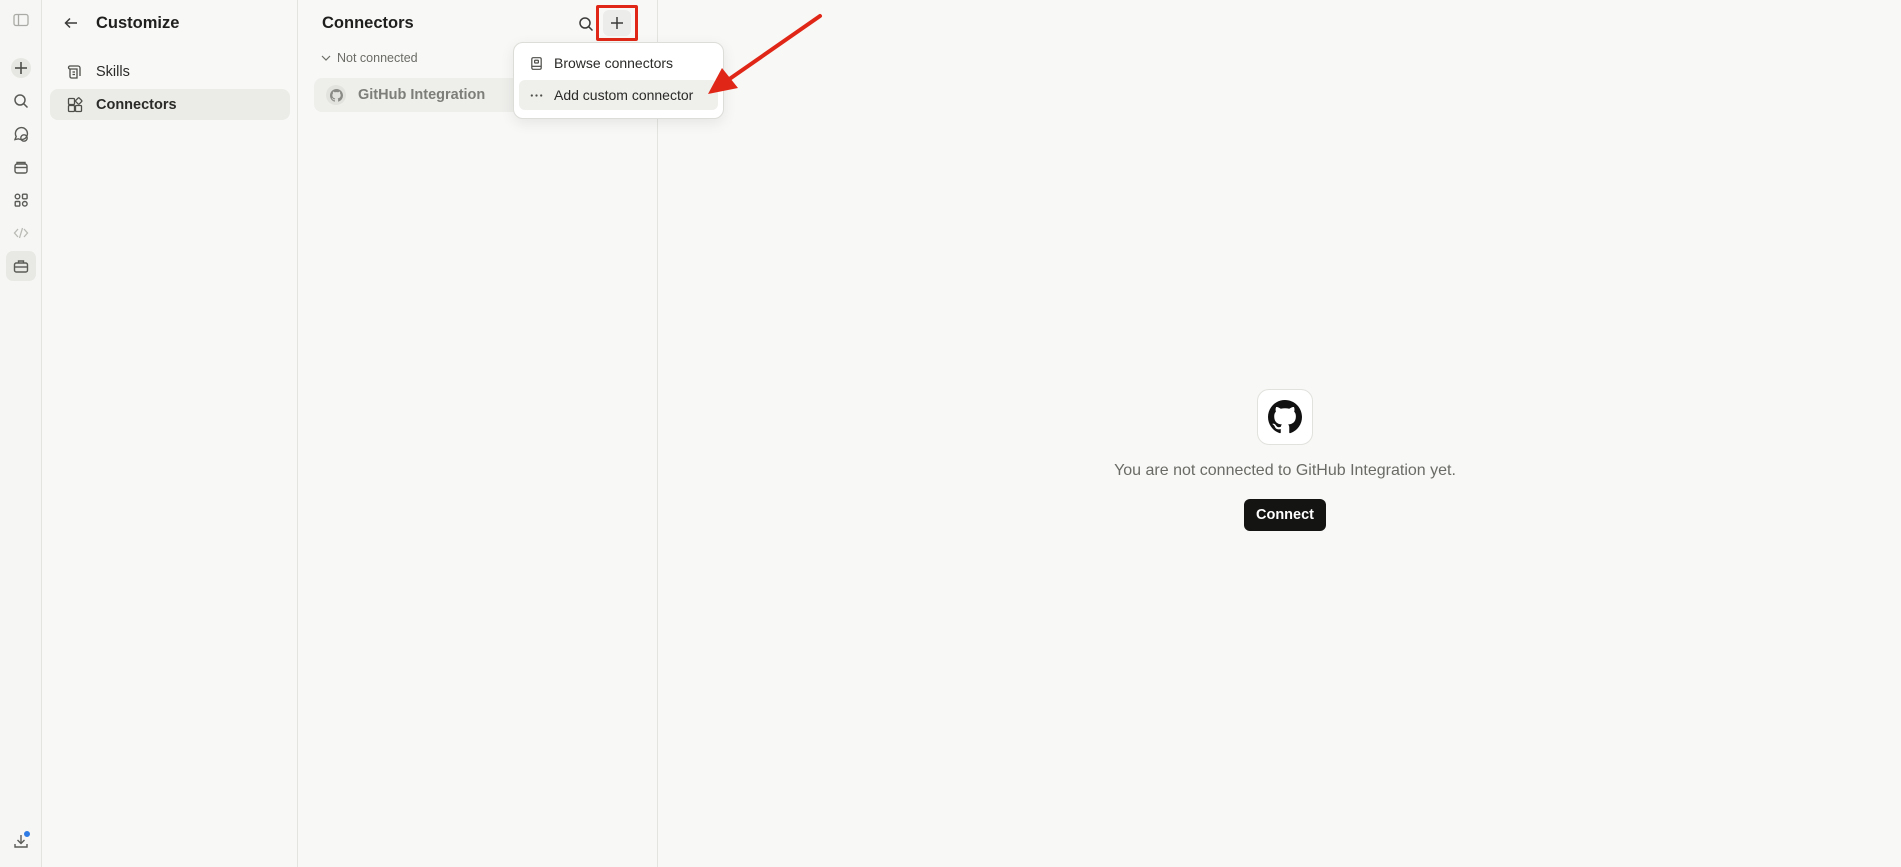 The height and width of the screenshot is (867, 1901). I want to click on skills-icon, so click(74, 71).